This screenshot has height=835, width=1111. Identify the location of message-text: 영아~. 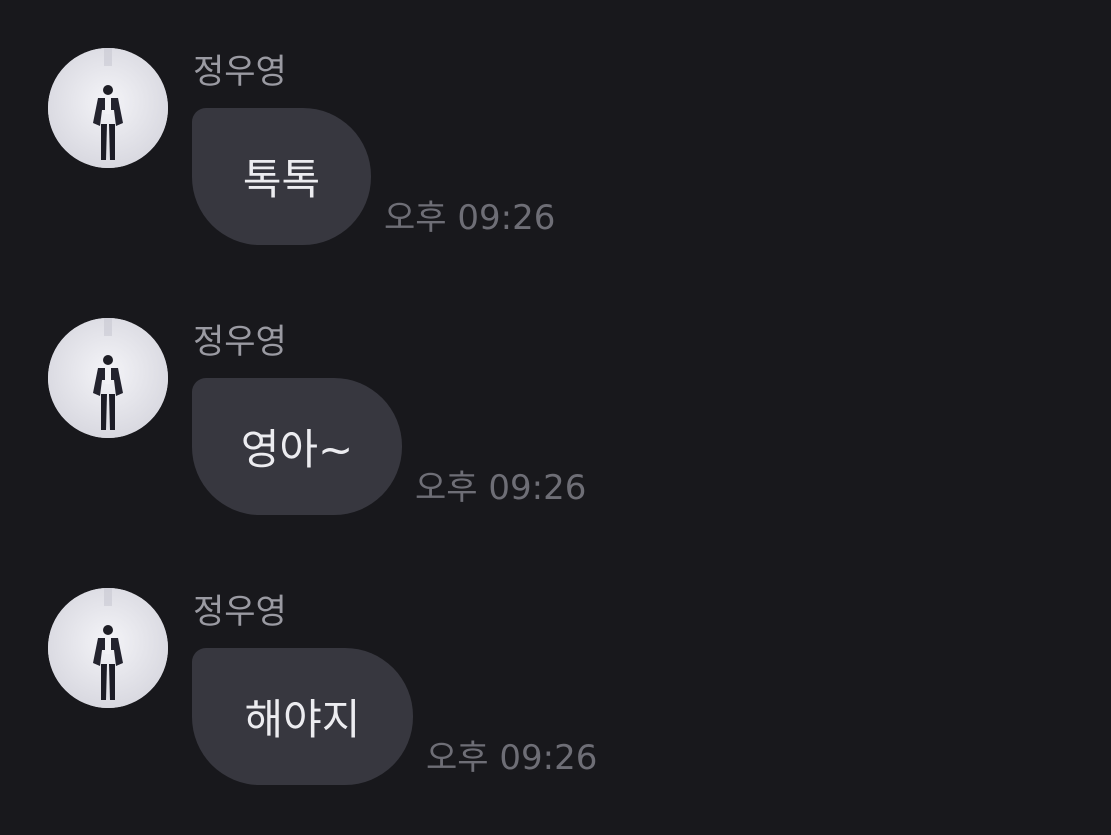
(297, 449).